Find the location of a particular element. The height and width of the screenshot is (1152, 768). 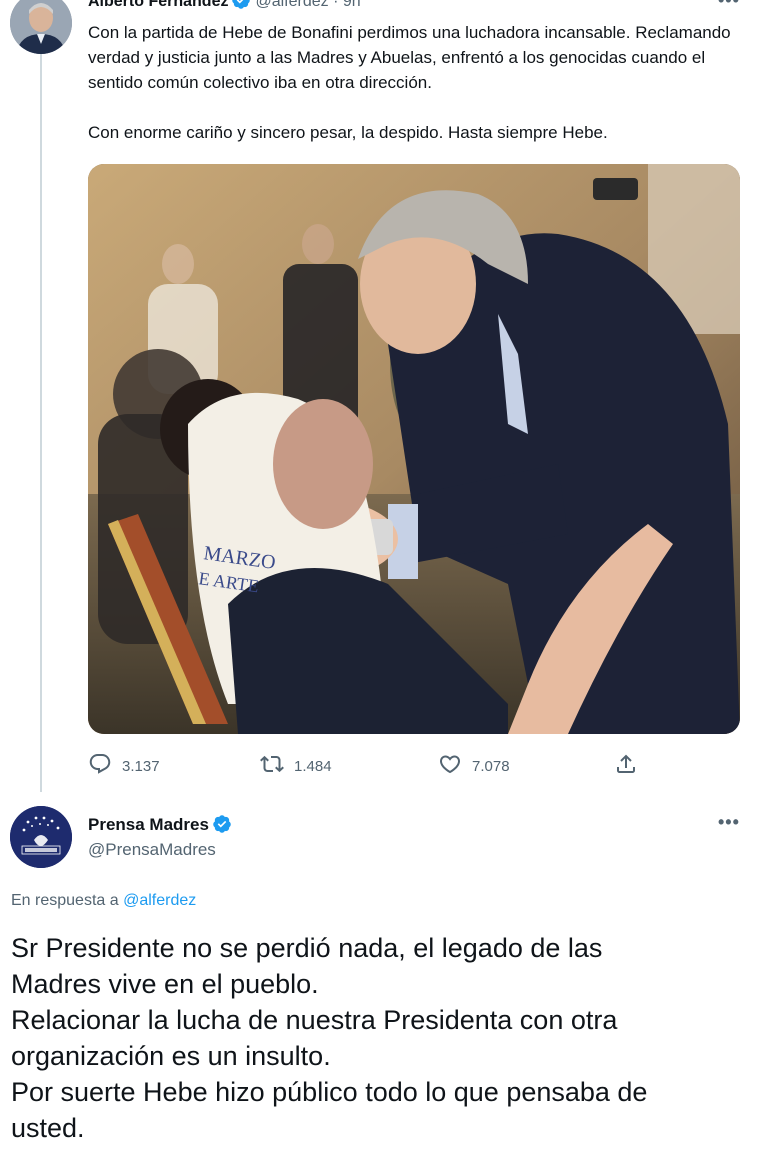

retweet-icon is located at coordinates (272, 766).